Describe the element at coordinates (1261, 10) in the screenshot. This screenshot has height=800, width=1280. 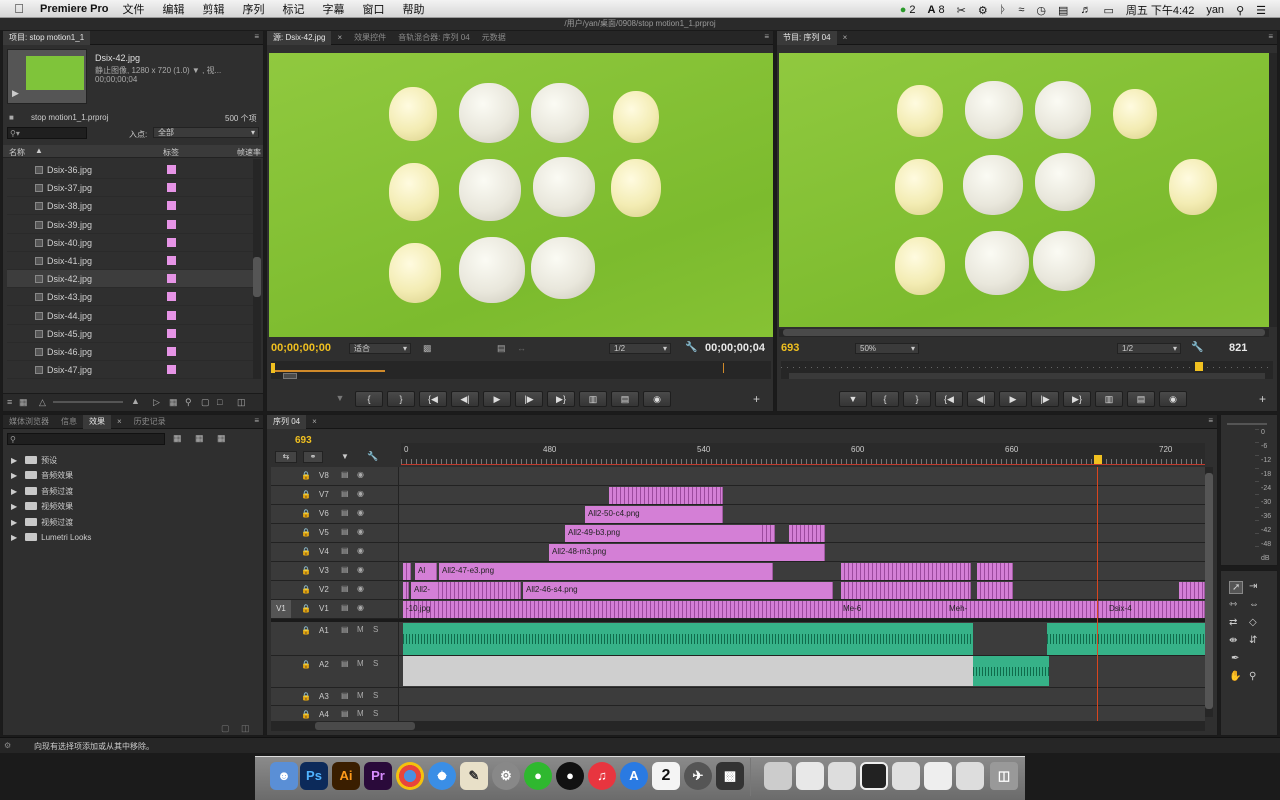
I see `list-icon: ☰` at that location.